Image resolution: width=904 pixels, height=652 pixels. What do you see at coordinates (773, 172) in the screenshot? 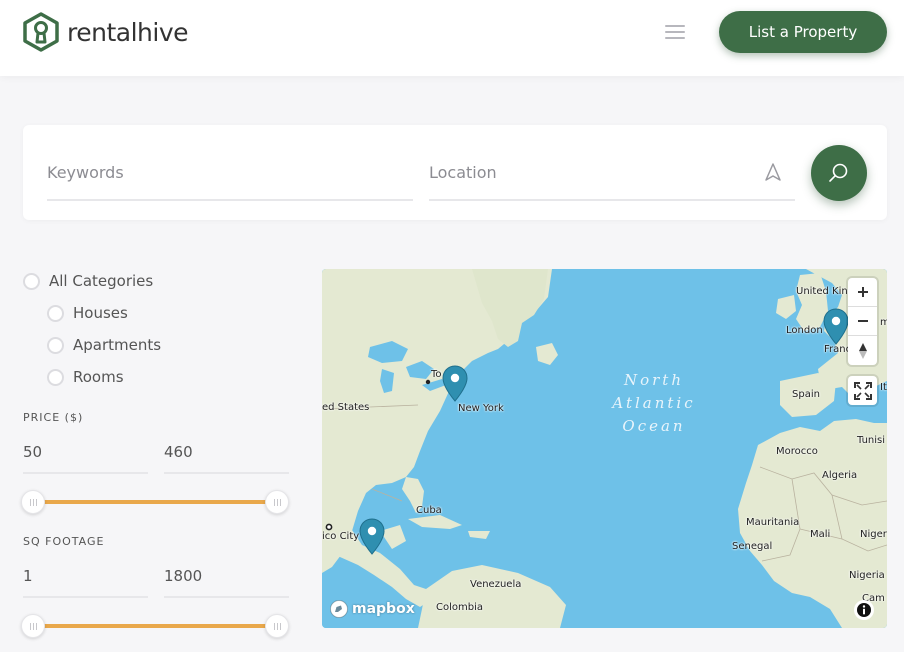
I see `navigation-arrow-icon` at bounding box center [773, 172].